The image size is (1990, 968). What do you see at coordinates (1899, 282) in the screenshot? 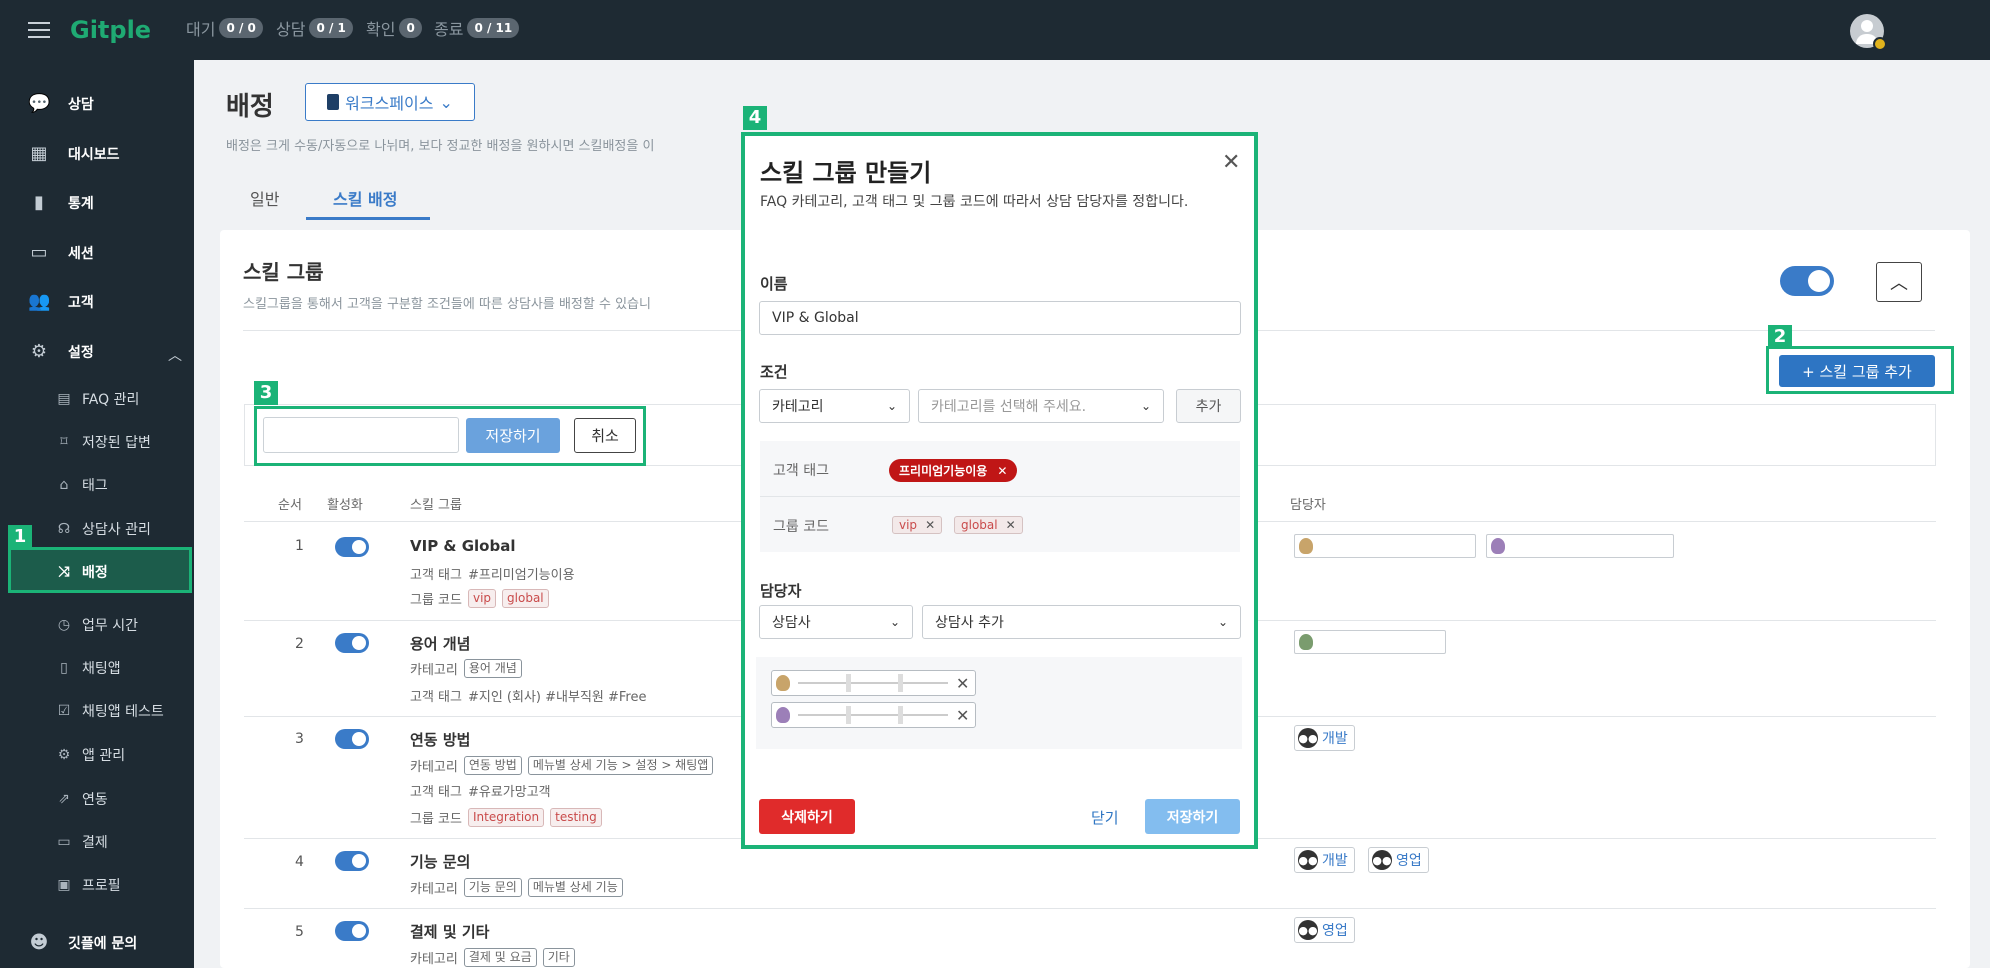
I see `collapse-button: ︿` at bounding box center [1899, 282].